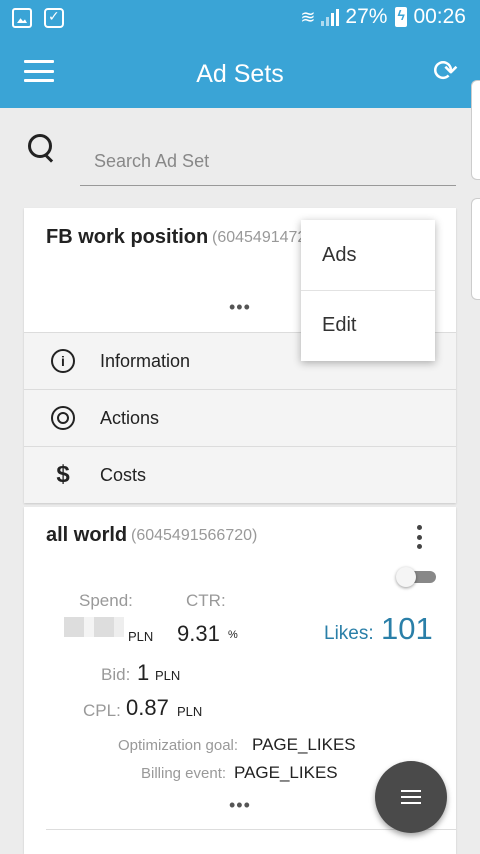 The height and width of the screenshot is (854, 480). Describe the element at coordinates (240, 474) in the screenshot. I see `costs-row: $ Costs` at that location.